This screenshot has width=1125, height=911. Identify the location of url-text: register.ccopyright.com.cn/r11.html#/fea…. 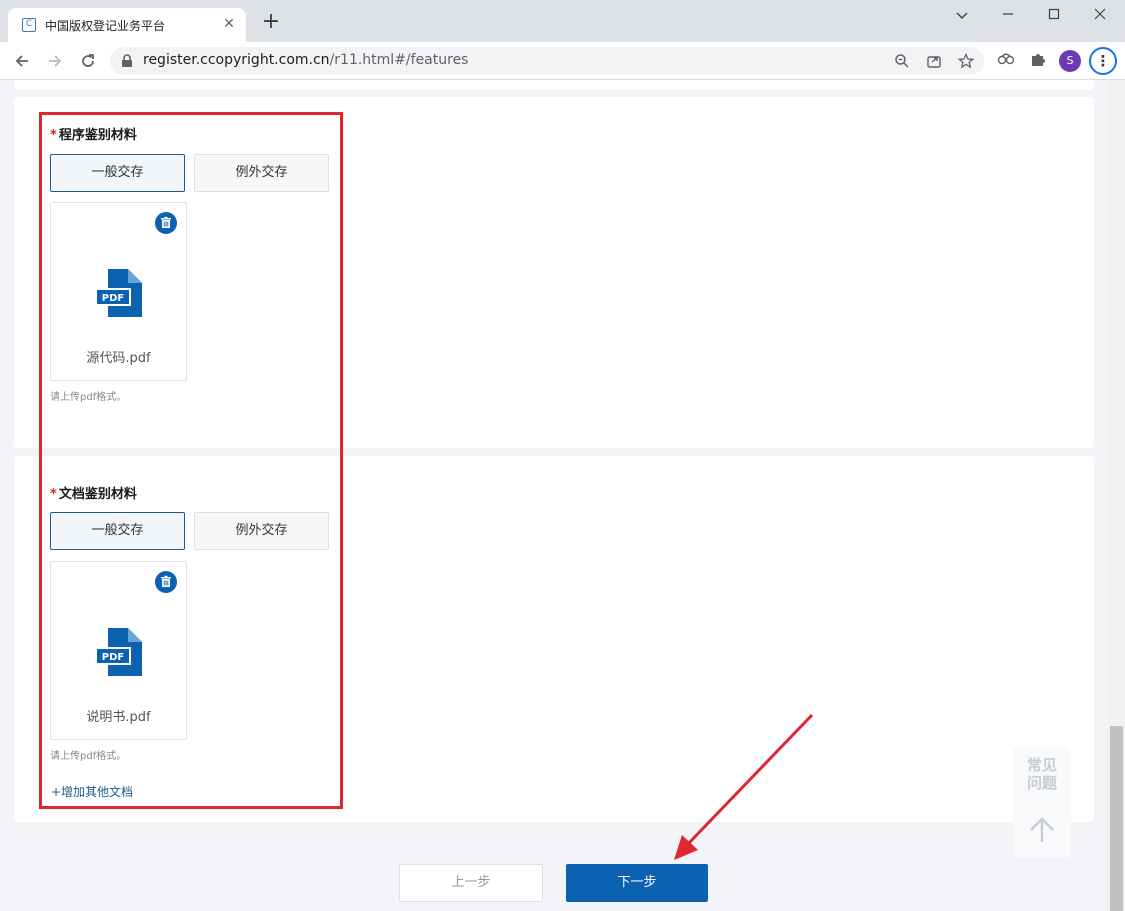
(305, 60).